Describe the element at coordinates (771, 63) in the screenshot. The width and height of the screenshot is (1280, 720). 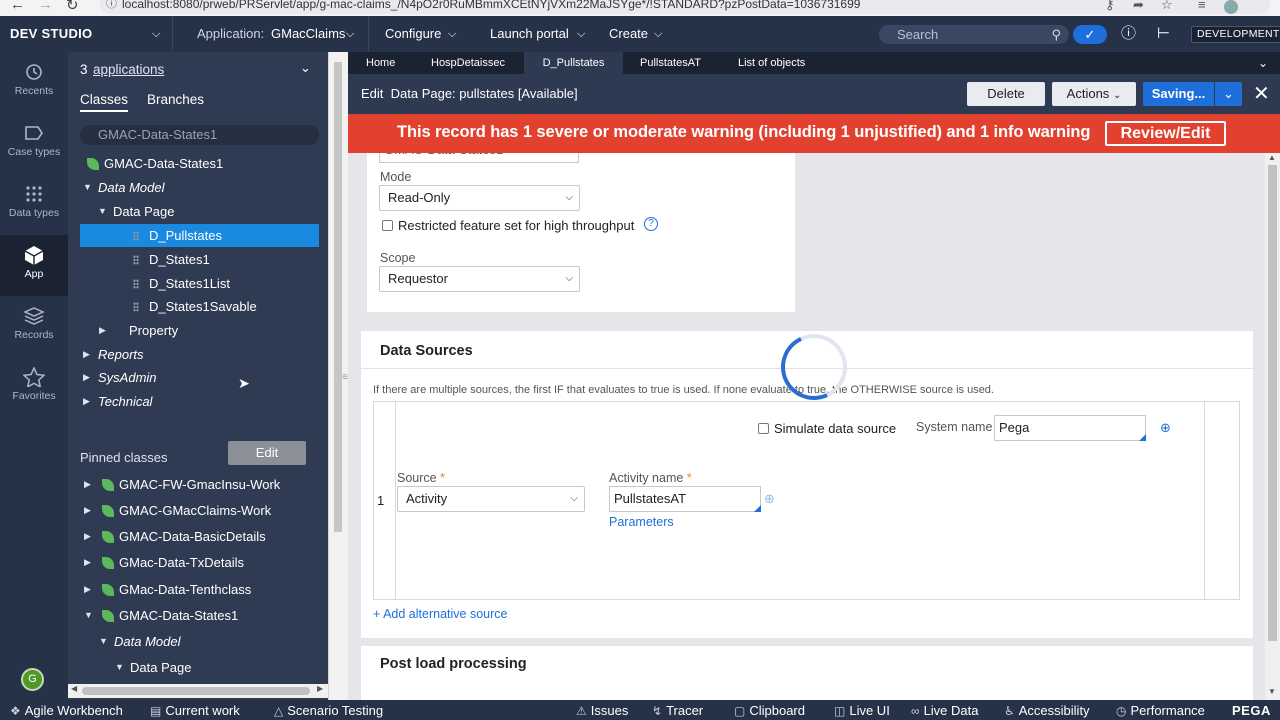
I see `tab-list-of-objects: List of objects` at that location.